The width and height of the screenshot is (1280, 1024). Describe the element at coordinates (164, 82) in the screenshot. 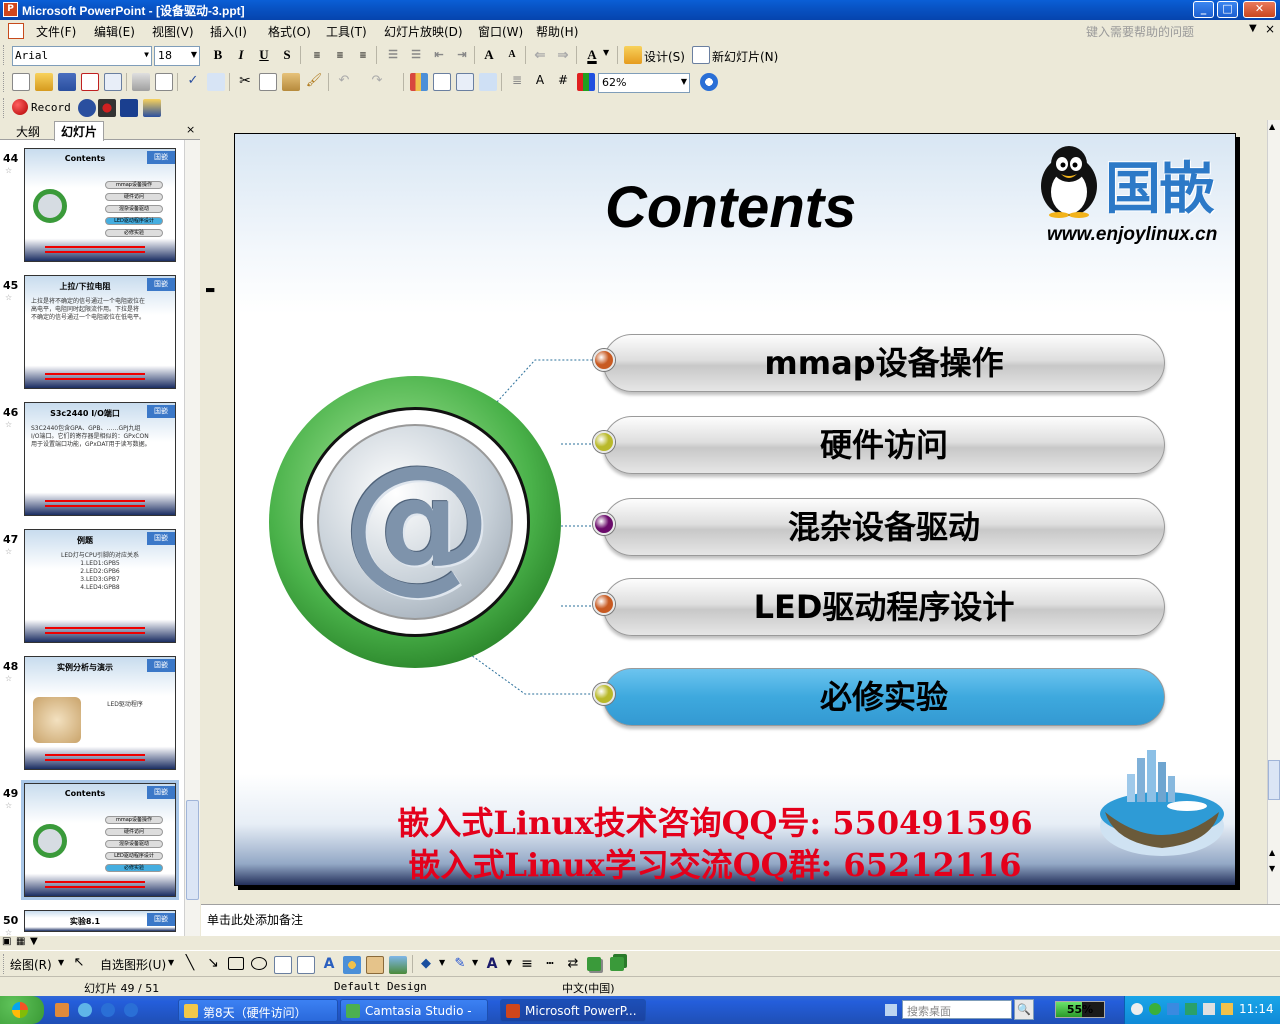

I see `print-preview-icon` at that location.